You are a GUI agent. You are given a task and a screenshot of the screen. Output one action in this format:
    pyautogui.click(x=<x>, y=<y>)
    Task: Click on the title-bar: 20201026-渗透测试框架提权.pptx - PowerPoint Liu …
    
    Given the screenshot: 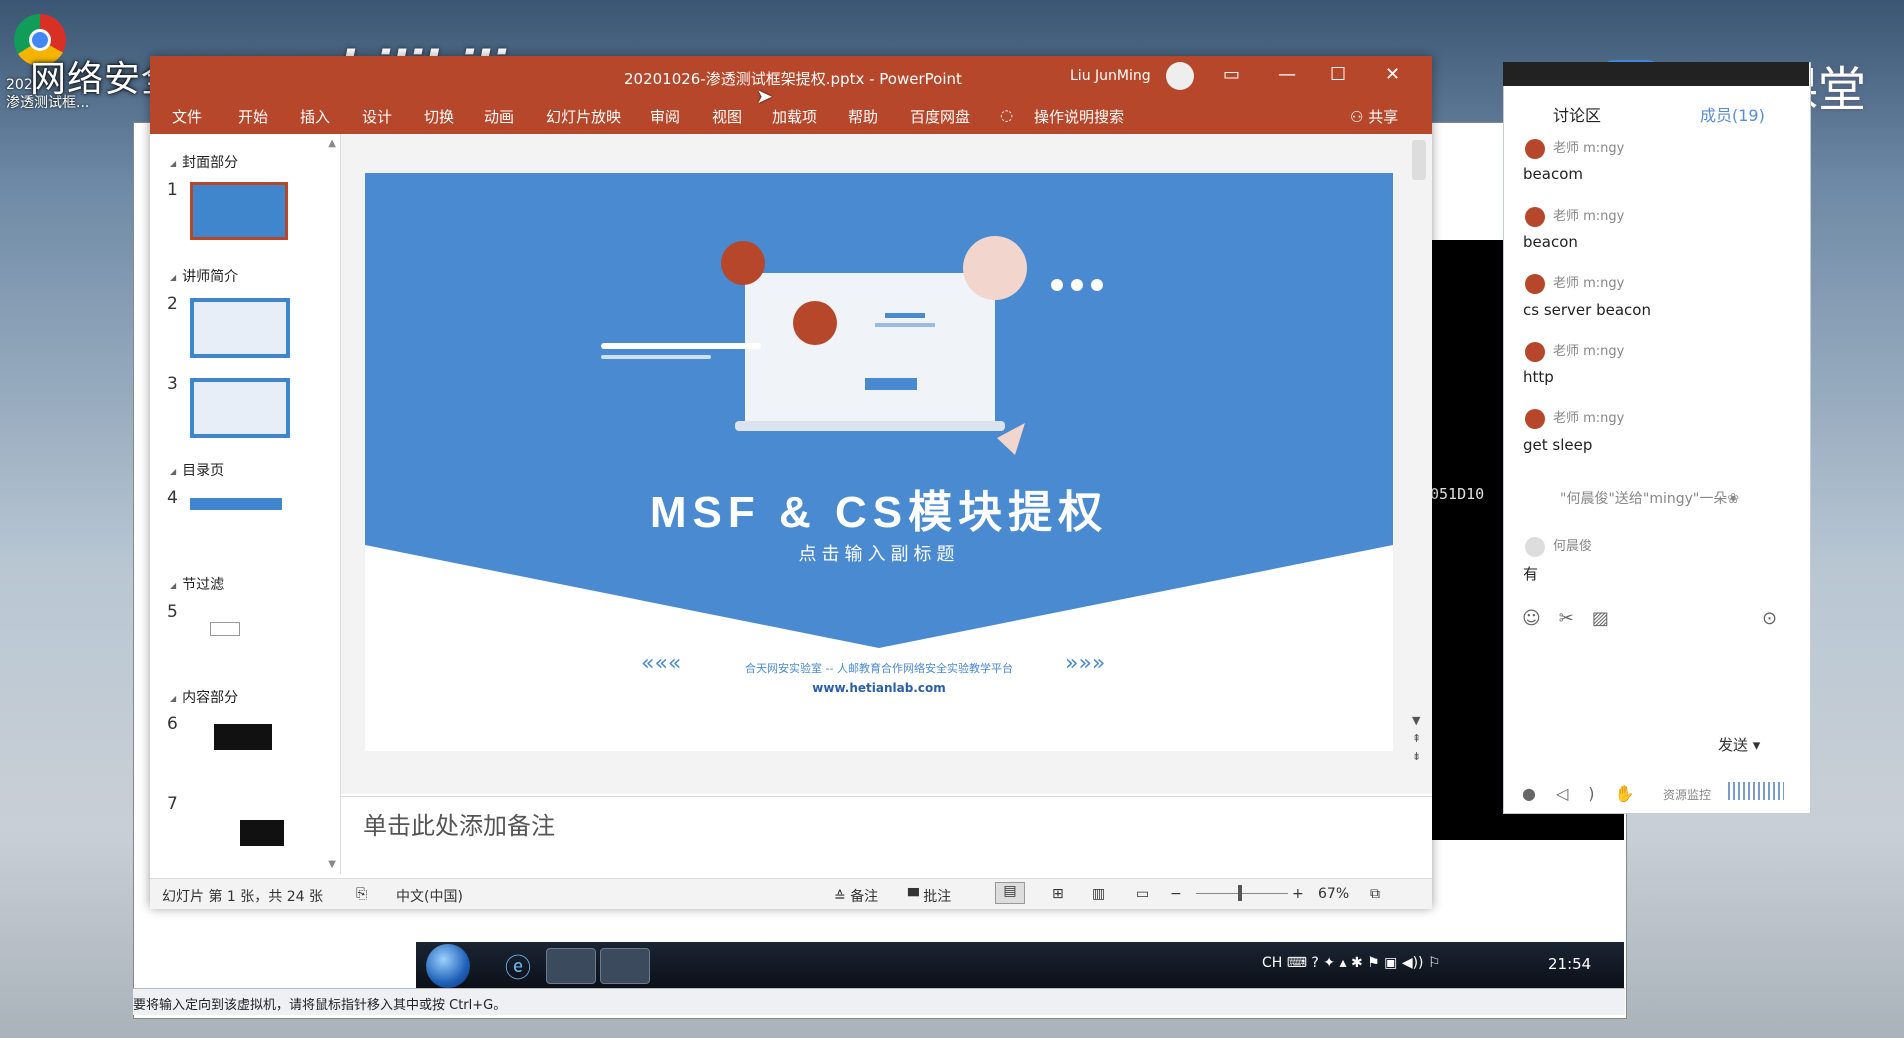 What is the action you would take?
    pyautogui.click(x=791, y=76)
    